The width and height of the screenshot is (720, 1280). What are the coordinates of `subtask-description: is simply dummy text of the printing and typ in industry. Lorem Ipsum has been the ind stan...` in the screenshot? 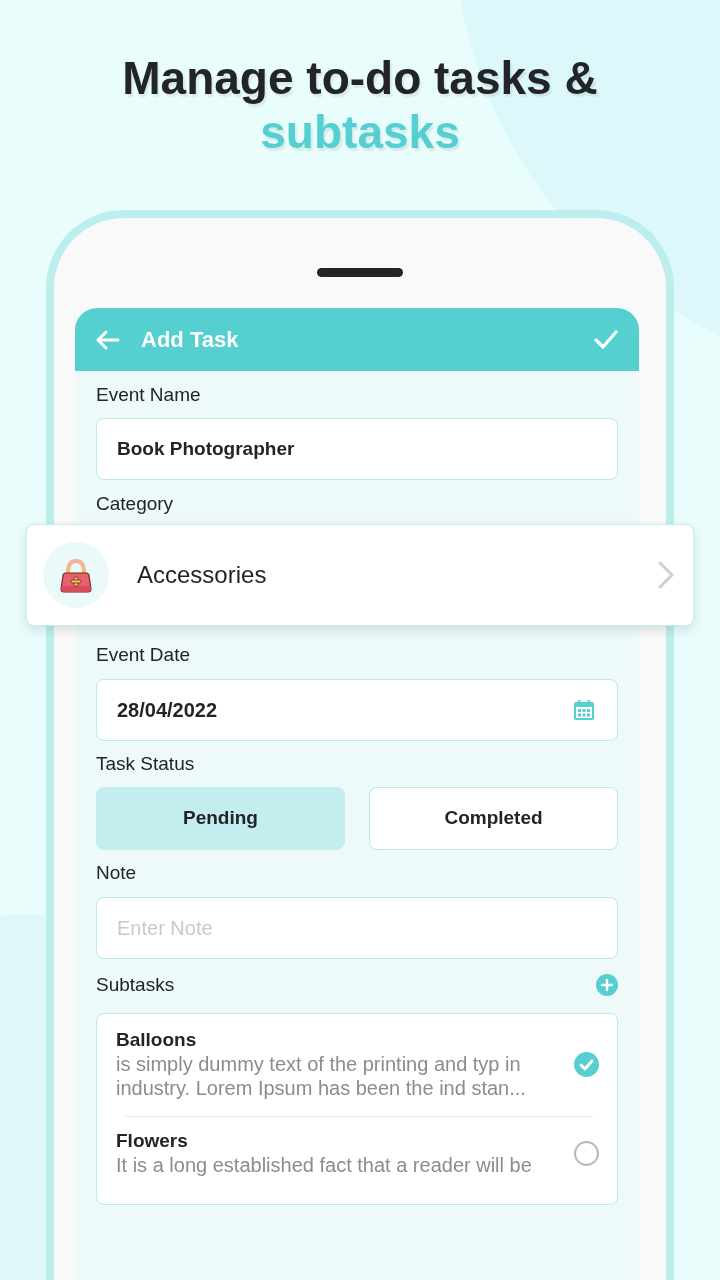 It's located at (321, 1076).